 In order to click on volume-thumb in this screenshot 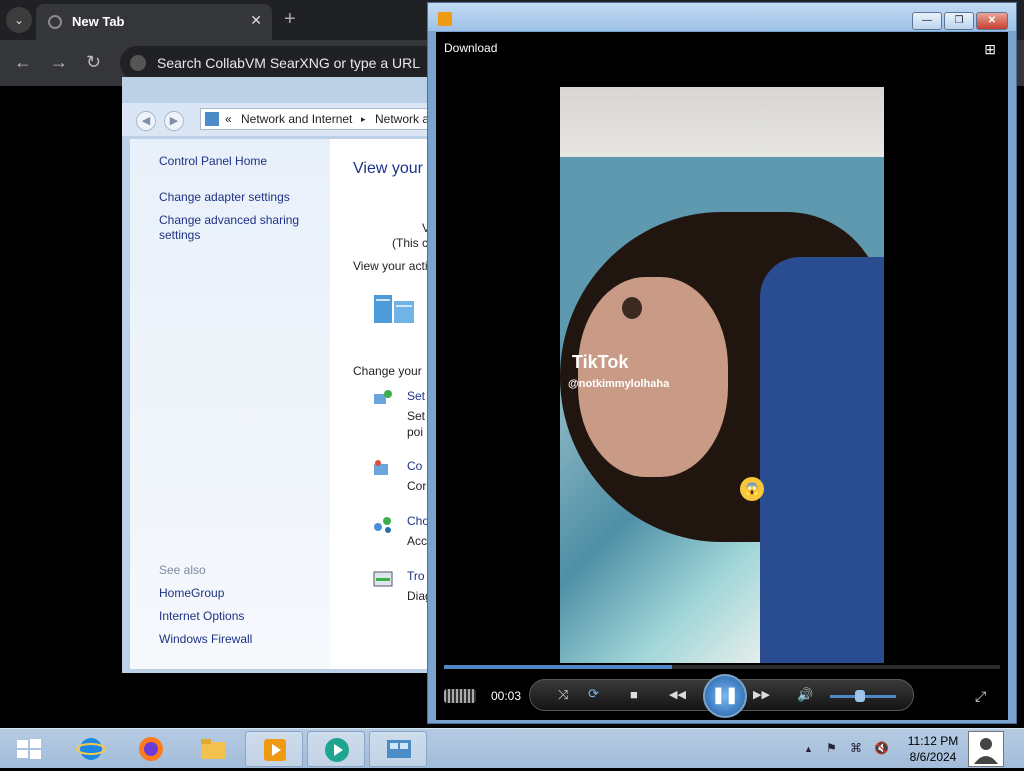, I will do `click(859, 696)`.